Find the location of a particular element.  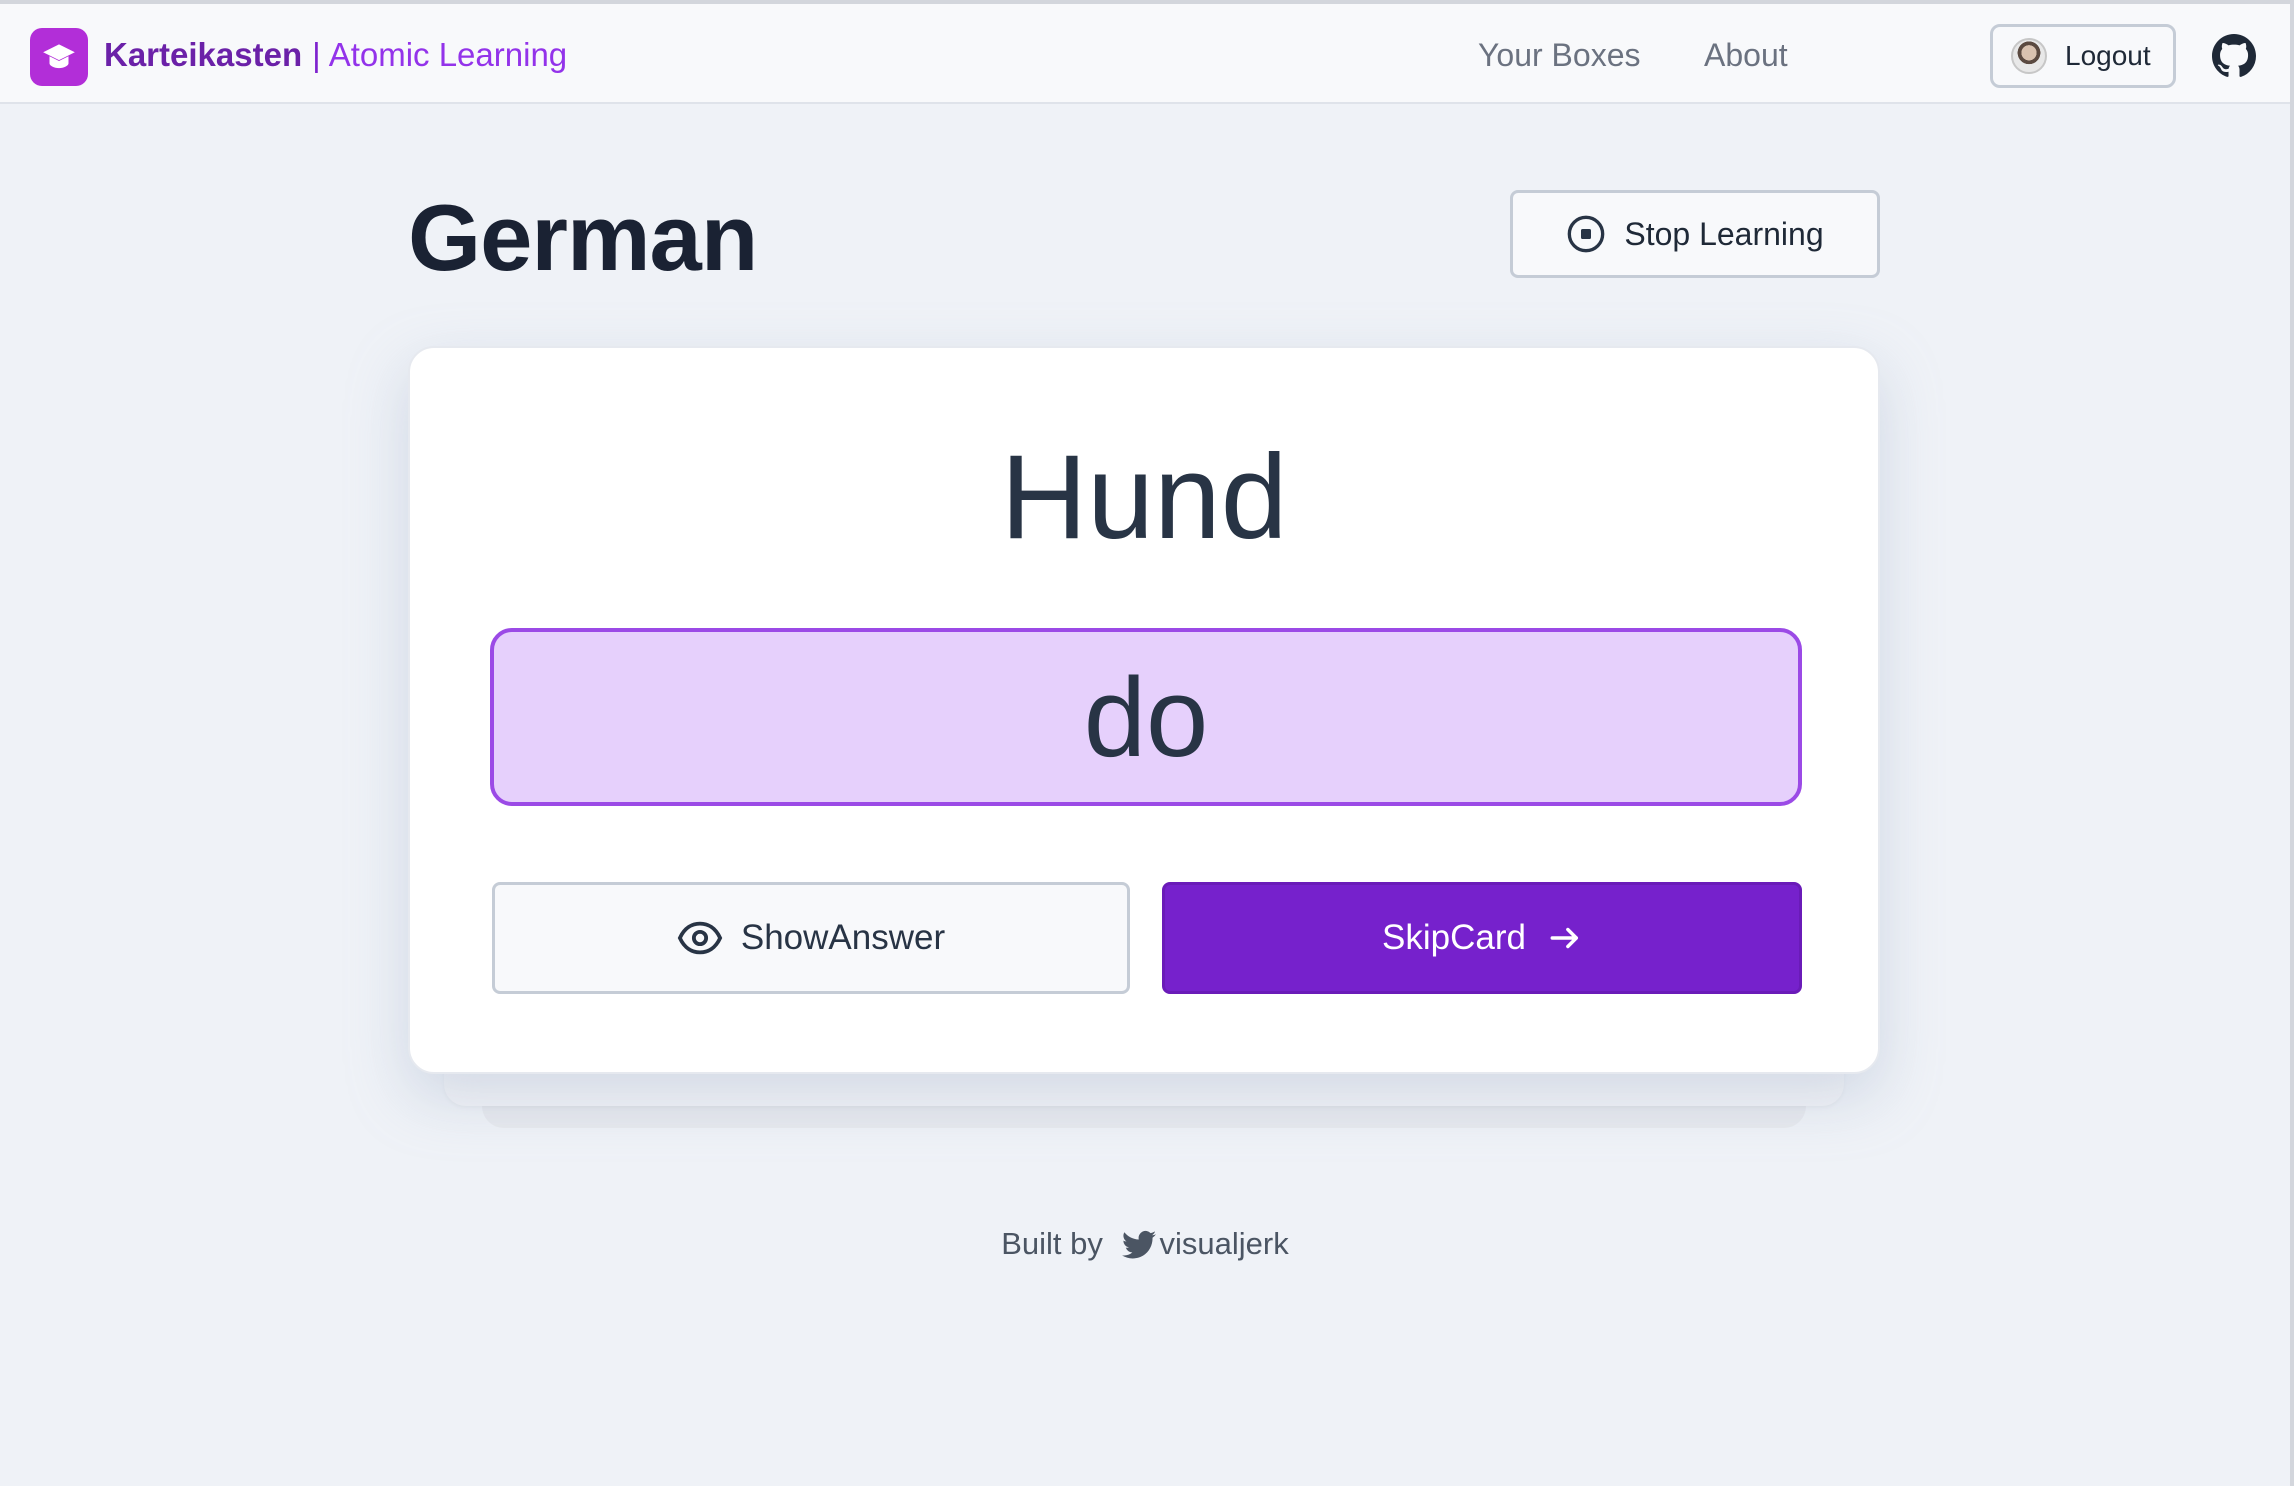

logout-button: Logout is located at coordinates (2083, 56).